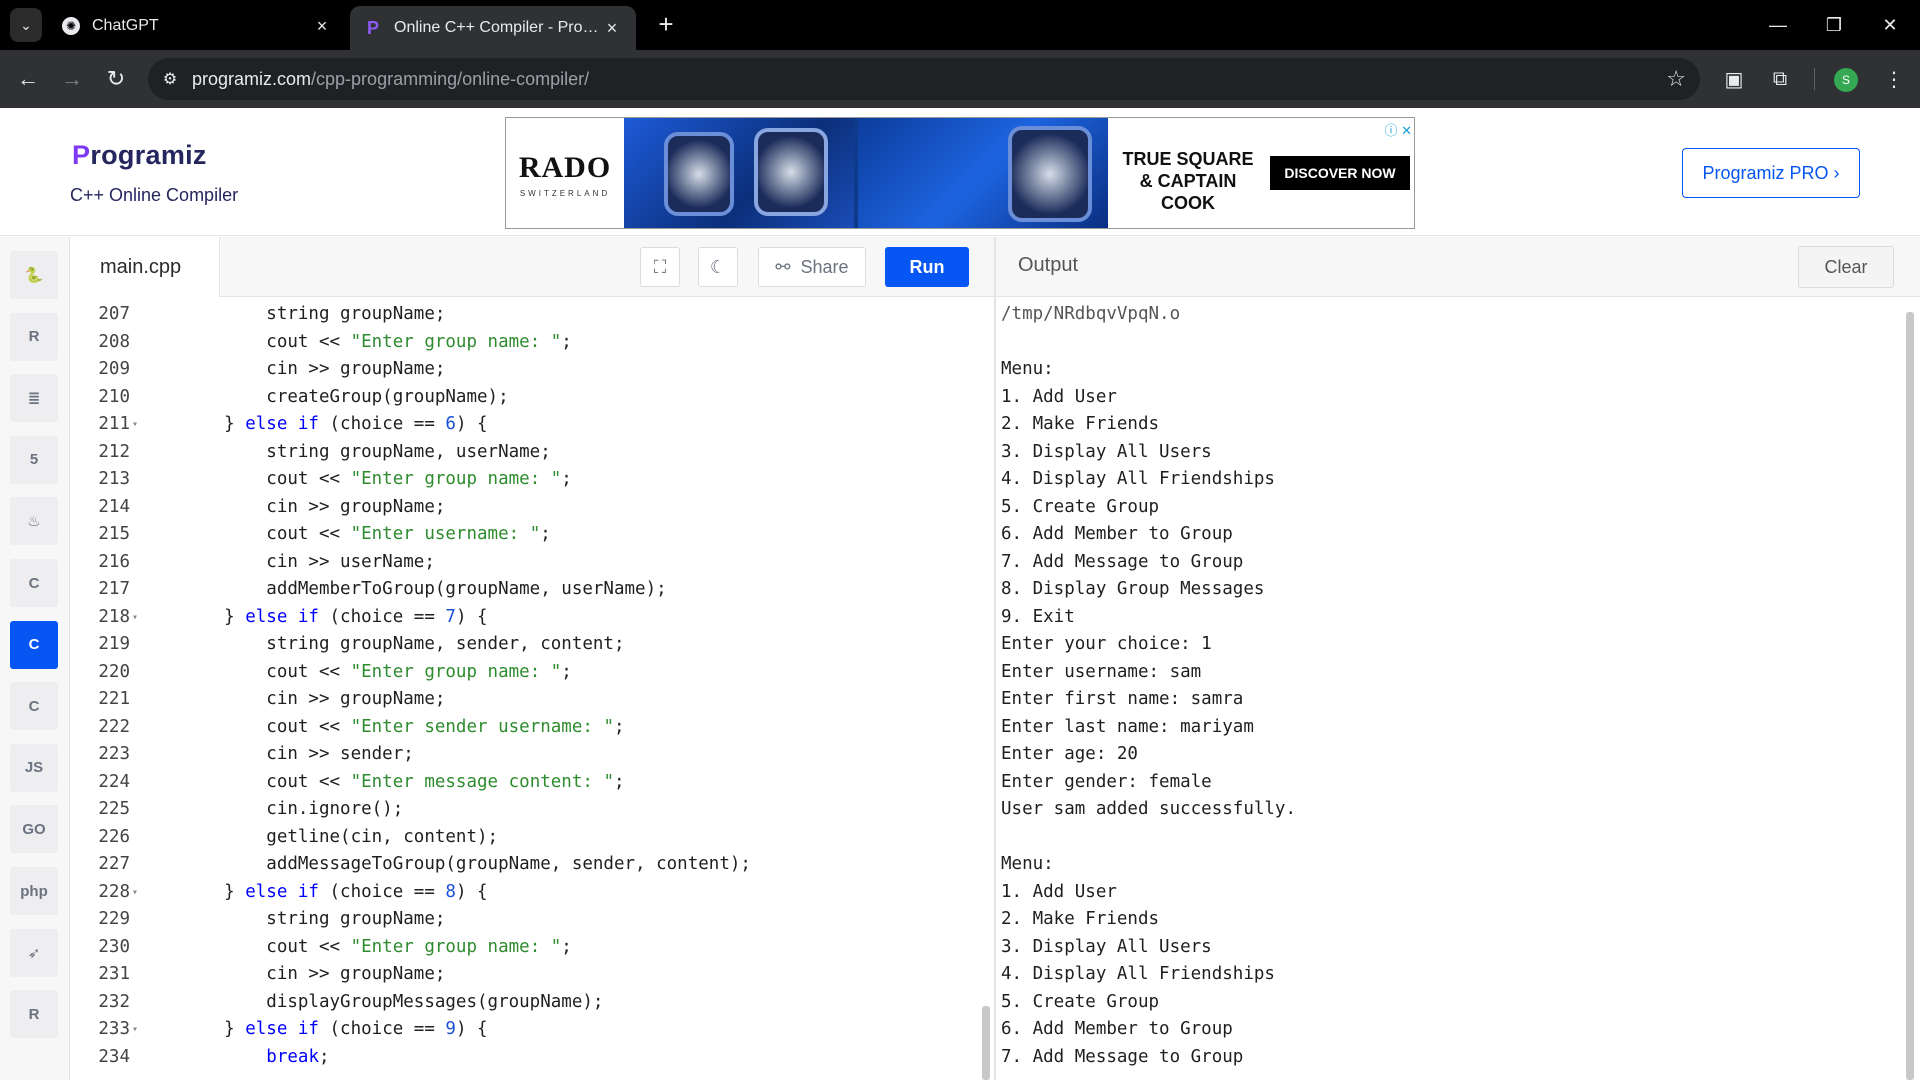 The image size is (1920, 1080). Describe the element at coordinates (532, 1003) in the screenshot. I see `code-line: 232 displayGroupMessages(groupName);` at that location.